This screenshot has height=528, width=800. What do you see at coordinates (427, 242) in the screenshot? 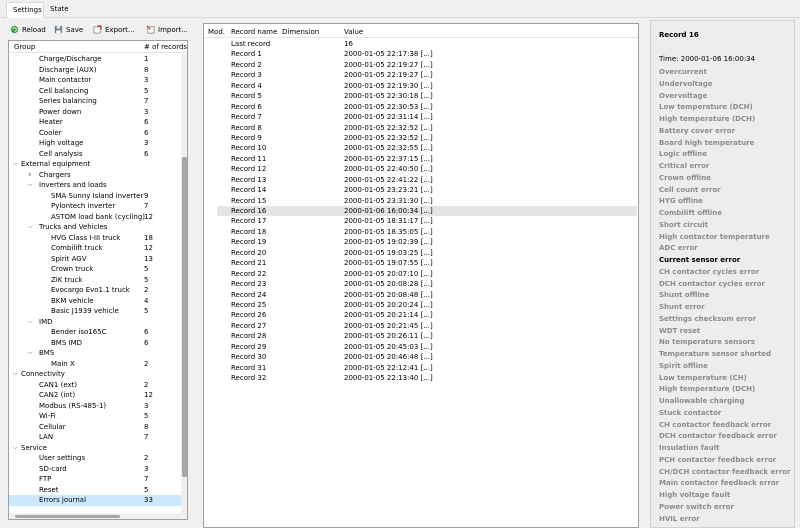
I see `table-row: Record 19 2000-01-05 19:02:39 [...]` at bounding box center [427, 242].